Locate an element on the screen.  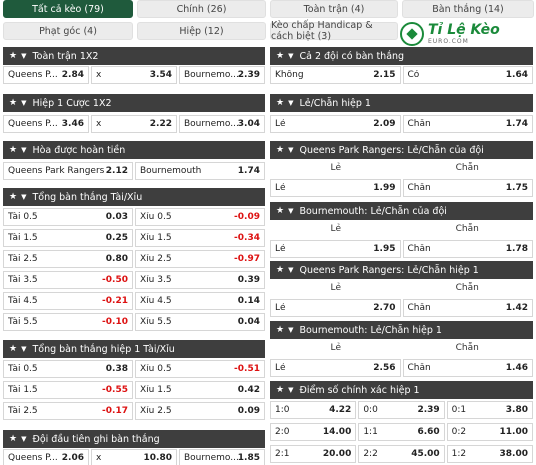
odds-cell: Queens P... 2.84 is located at coordinates (46, 75).